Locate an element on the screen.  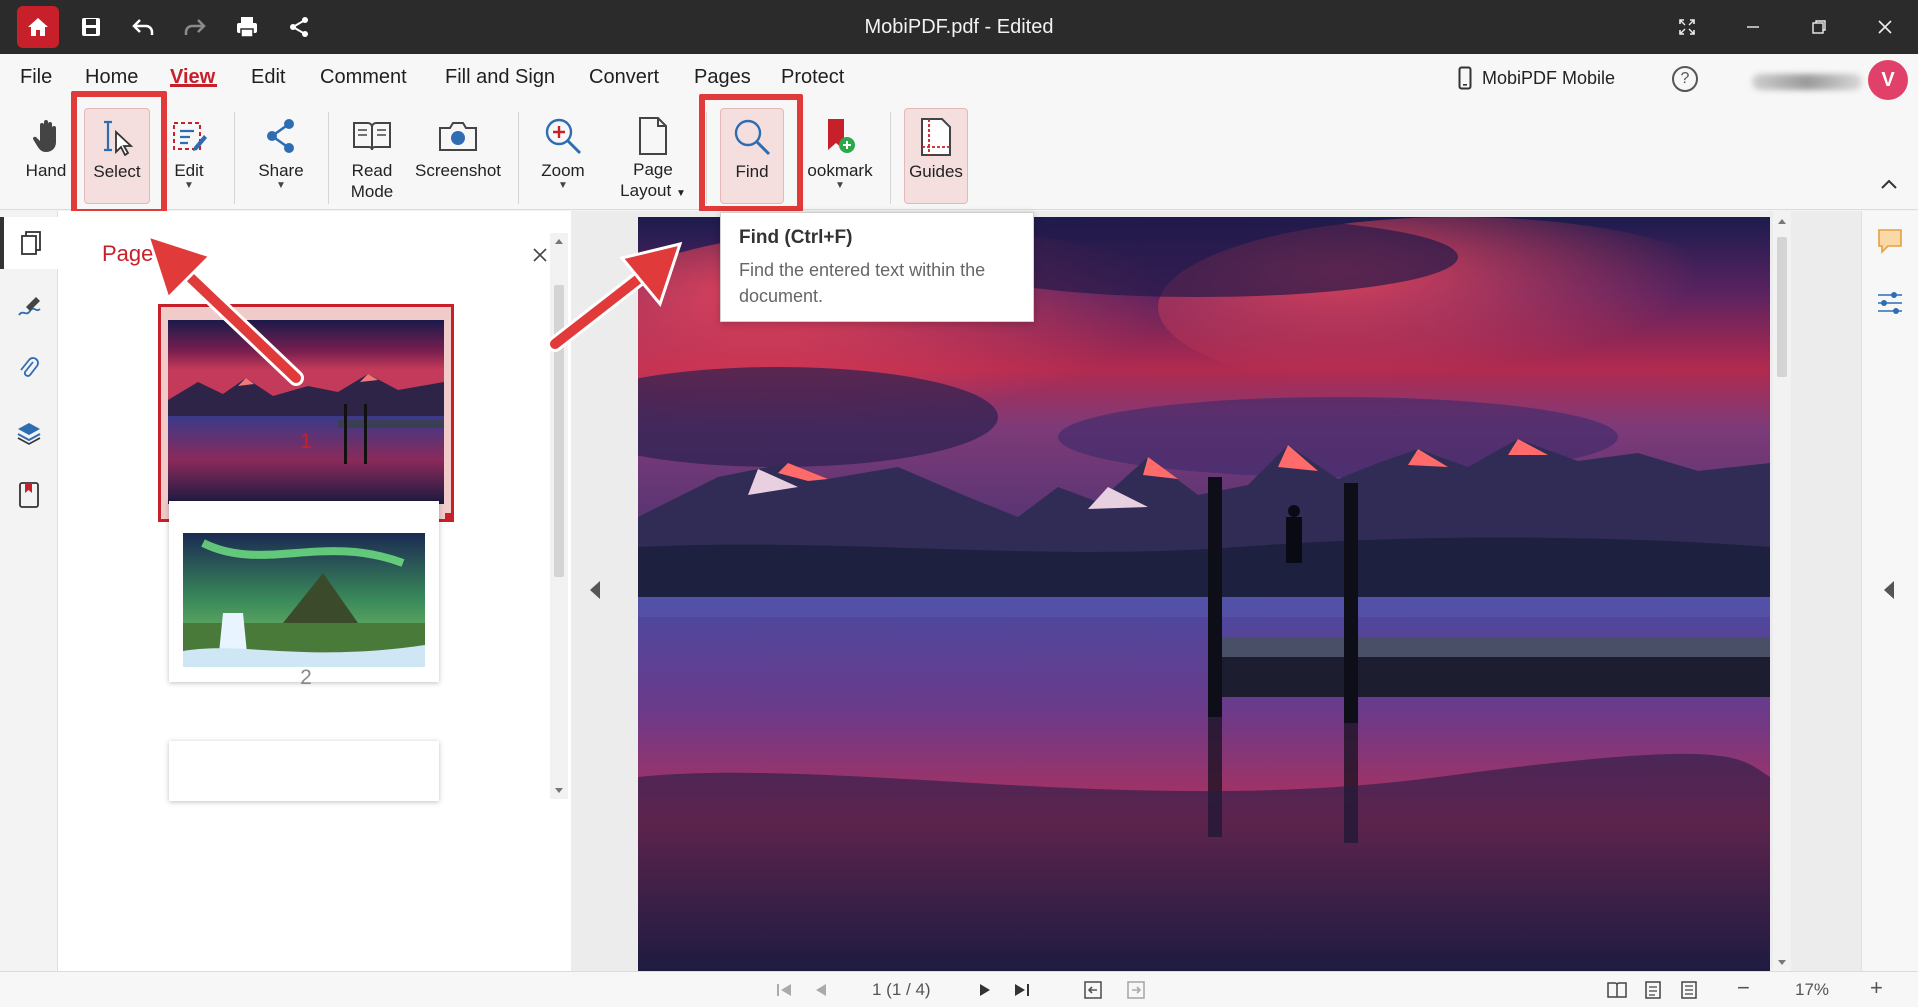
resize-handle is located at coordinates (448, 516).